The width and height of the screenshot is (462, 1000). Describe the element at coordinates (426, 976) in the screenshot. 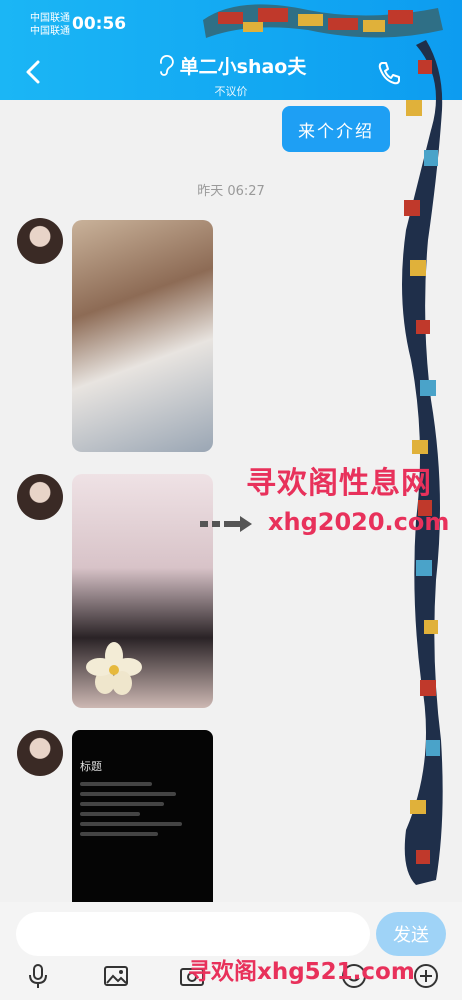

I see `plus-icon` at that location.